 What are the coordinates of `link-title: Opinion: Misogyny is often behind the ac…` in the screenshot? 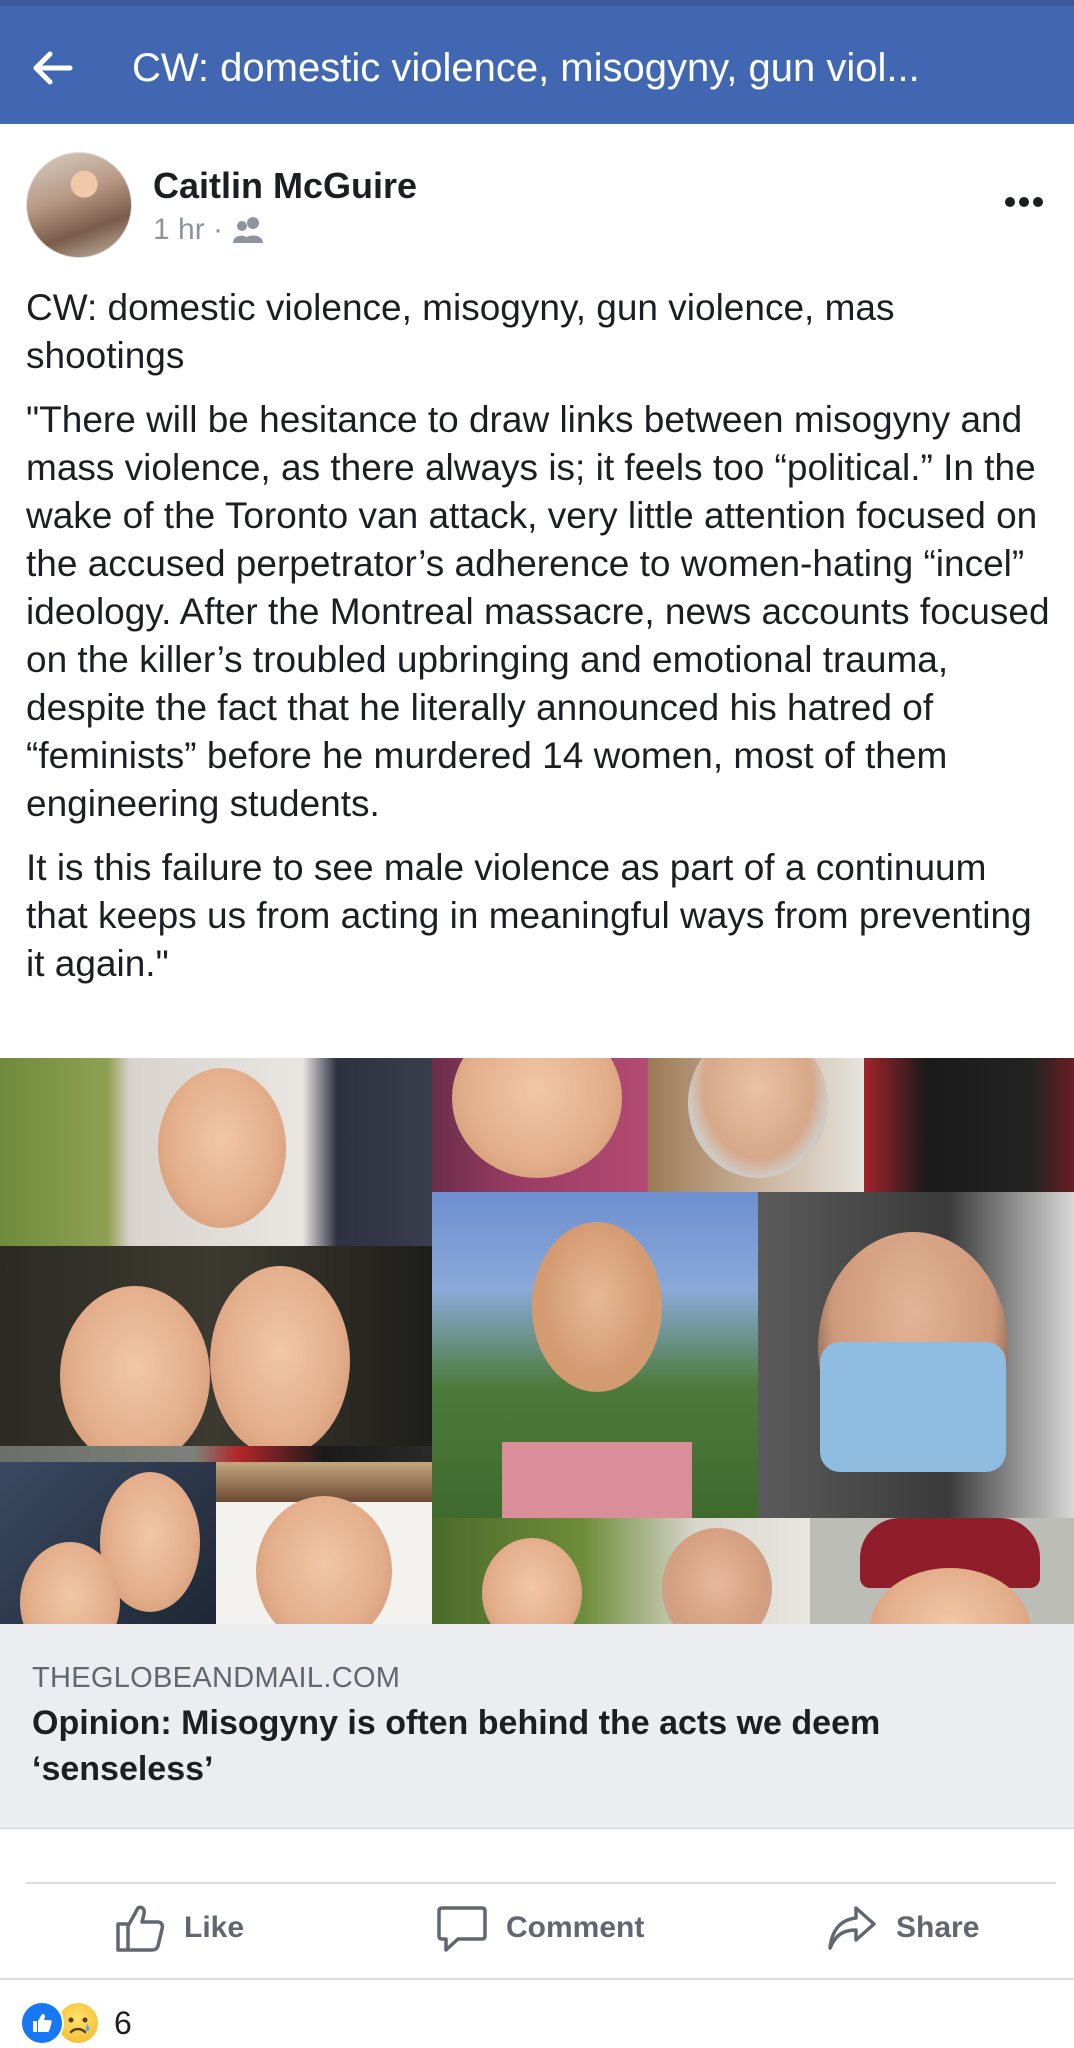 It's located at (532, 1746).